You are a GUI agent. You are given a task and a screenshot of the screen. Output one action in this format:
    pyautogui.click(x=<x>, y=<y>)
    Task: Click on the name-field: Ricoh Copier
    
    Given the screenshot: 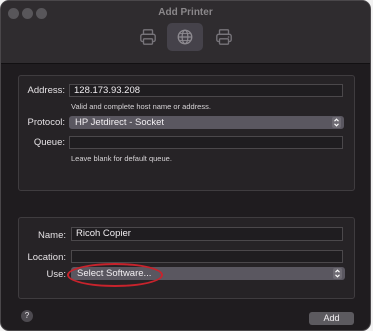 What is the action you would take?
    pyautogui.click(x=207, y=234)
    